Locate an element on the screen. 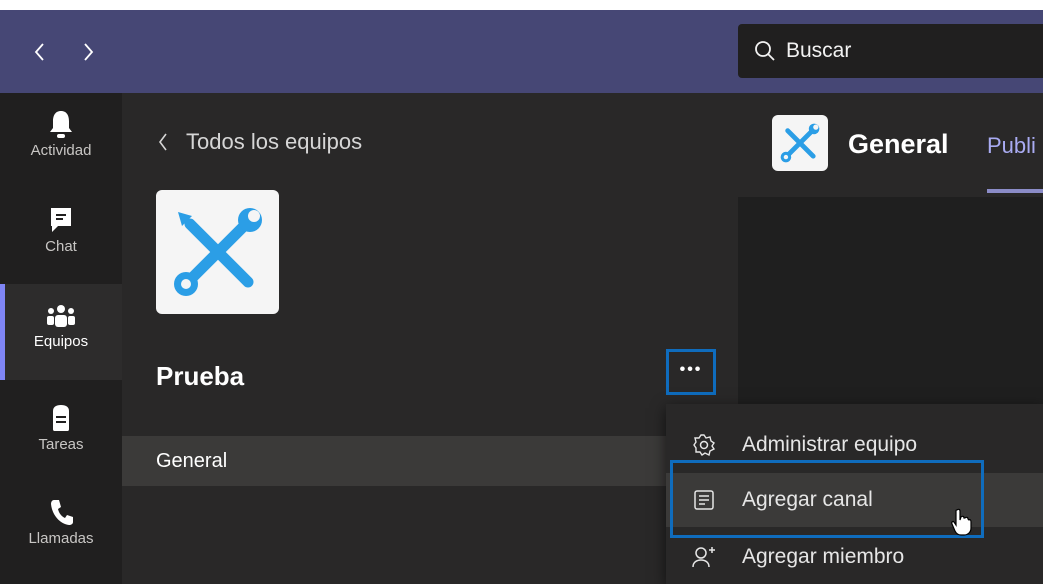 The image size is (1043, 584). tab-publicaciones: Publi is located at coordinates (1011, 146).